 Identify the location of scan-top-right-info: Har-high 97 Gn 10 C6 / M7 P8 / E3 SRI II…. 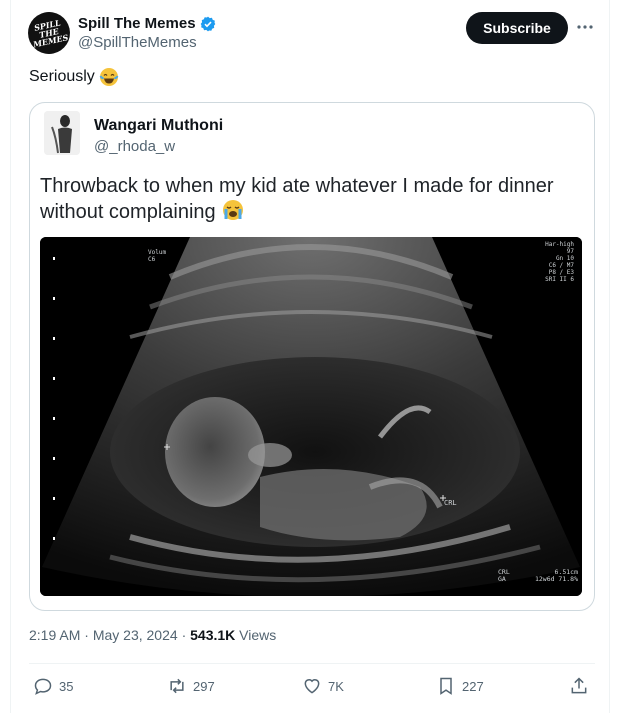
(559, 262).